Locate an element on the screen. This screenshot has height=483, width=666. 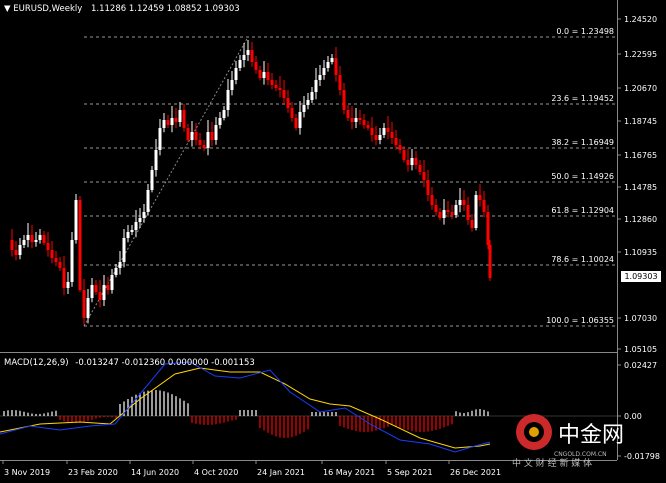
cngold-watermark: 中金网 CNGOLD.COM.CN 中 文 财 经 新 媒 体 is located at coordinates (585, 438).